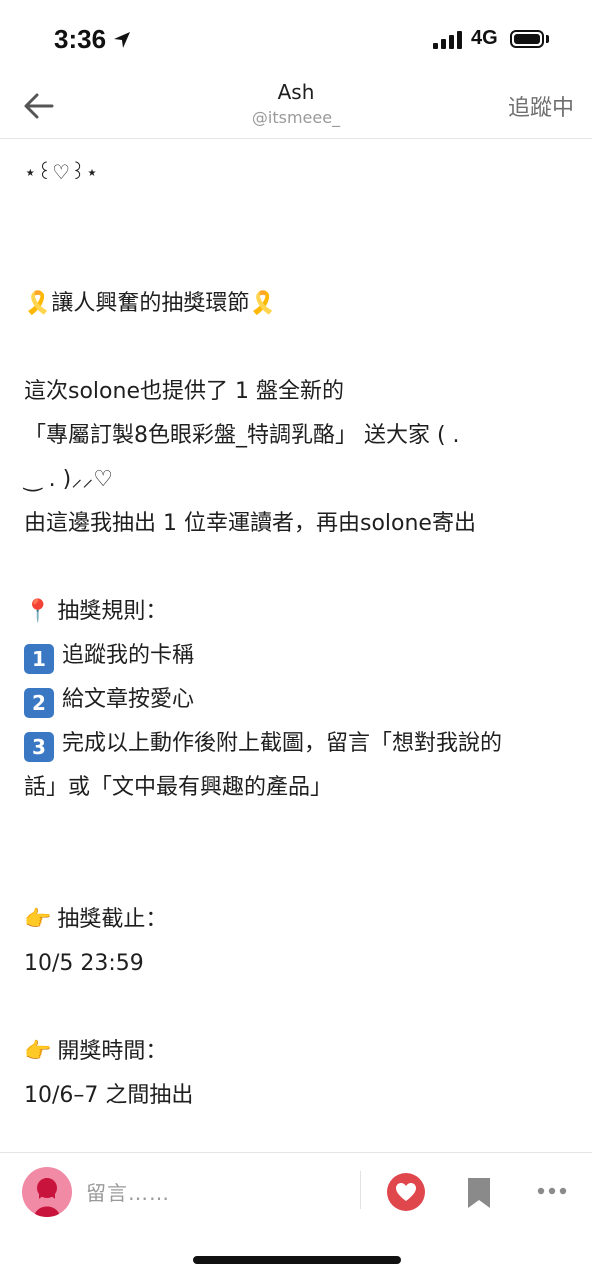 This screenshot has width=592, height=1280. I want to click on status-time: 3:36, so click(93, 39).